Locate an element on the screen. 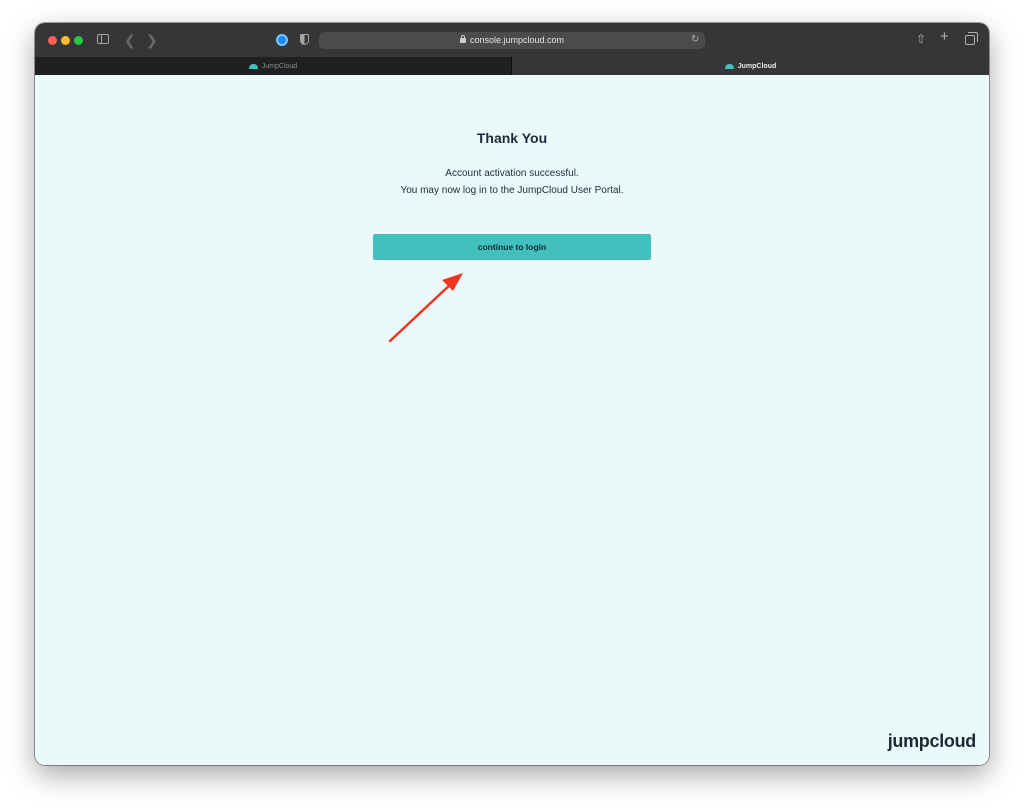 The width and height of the screenshot is (1024, 812). browser-toolbar: ❮ ❯ console.jumpcloud.com ↻ ⇧ + is located at coordinates (512, 40).